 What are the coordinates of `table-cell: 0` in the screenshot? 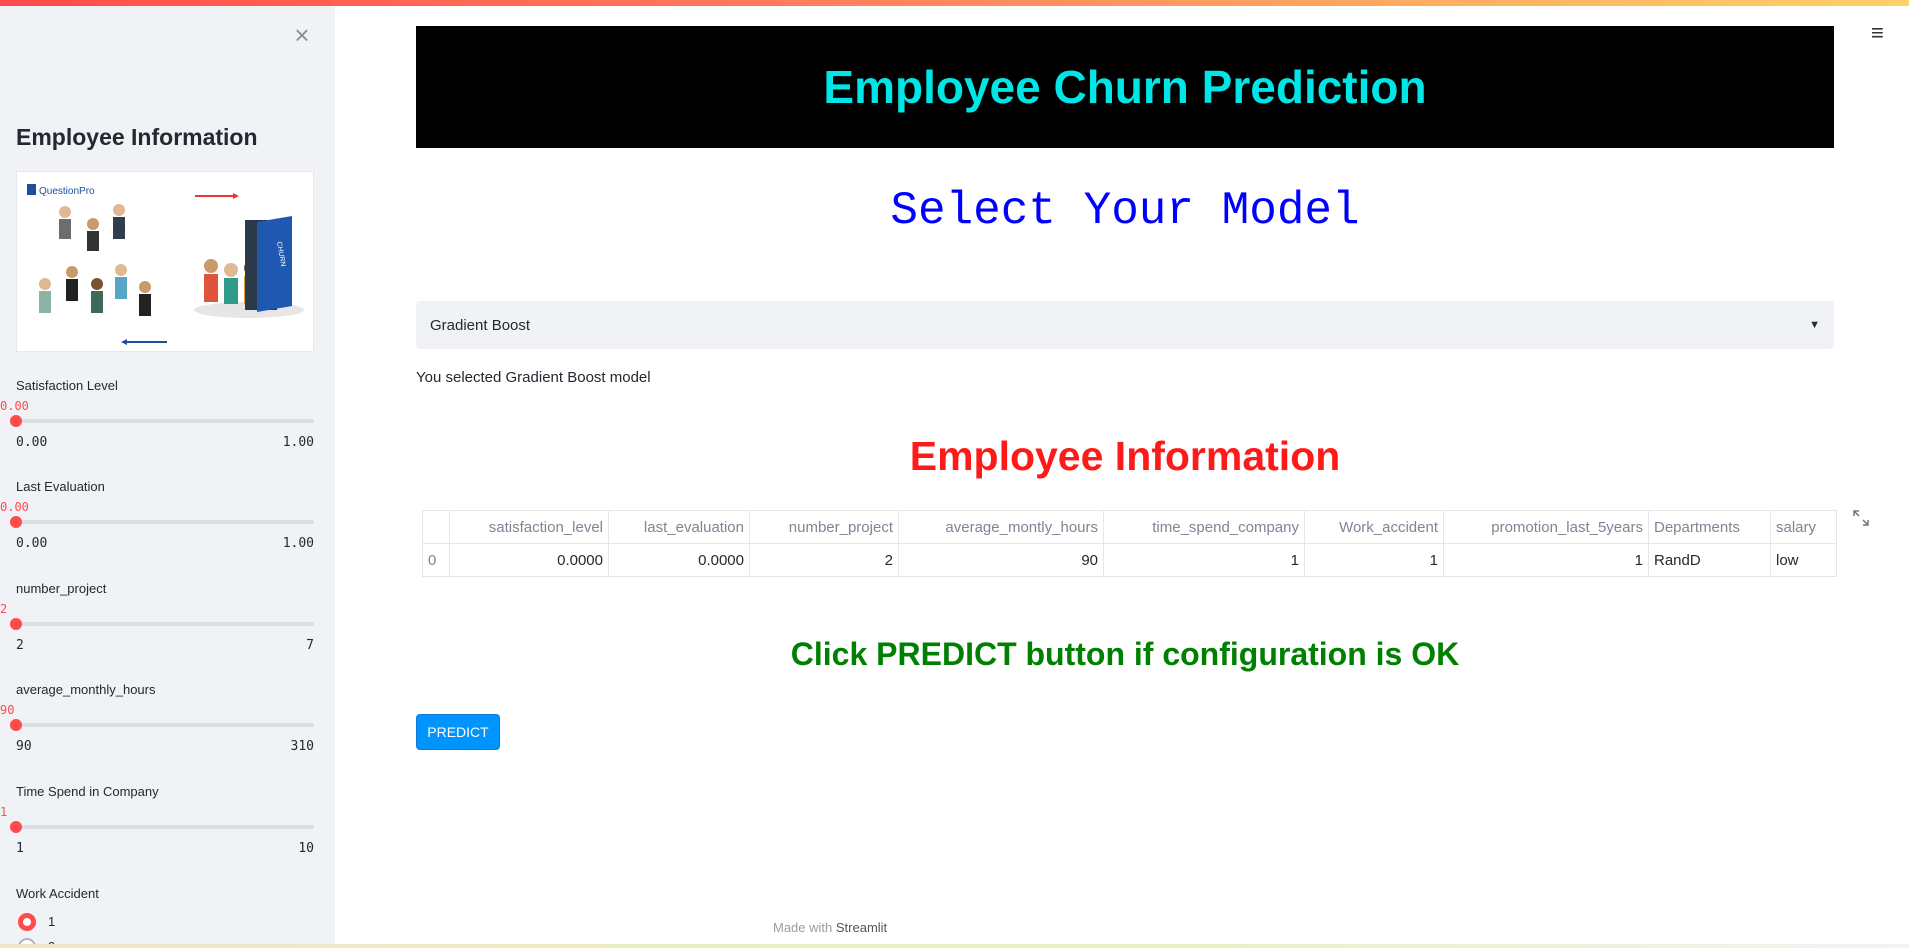 It's located at (436, 560).